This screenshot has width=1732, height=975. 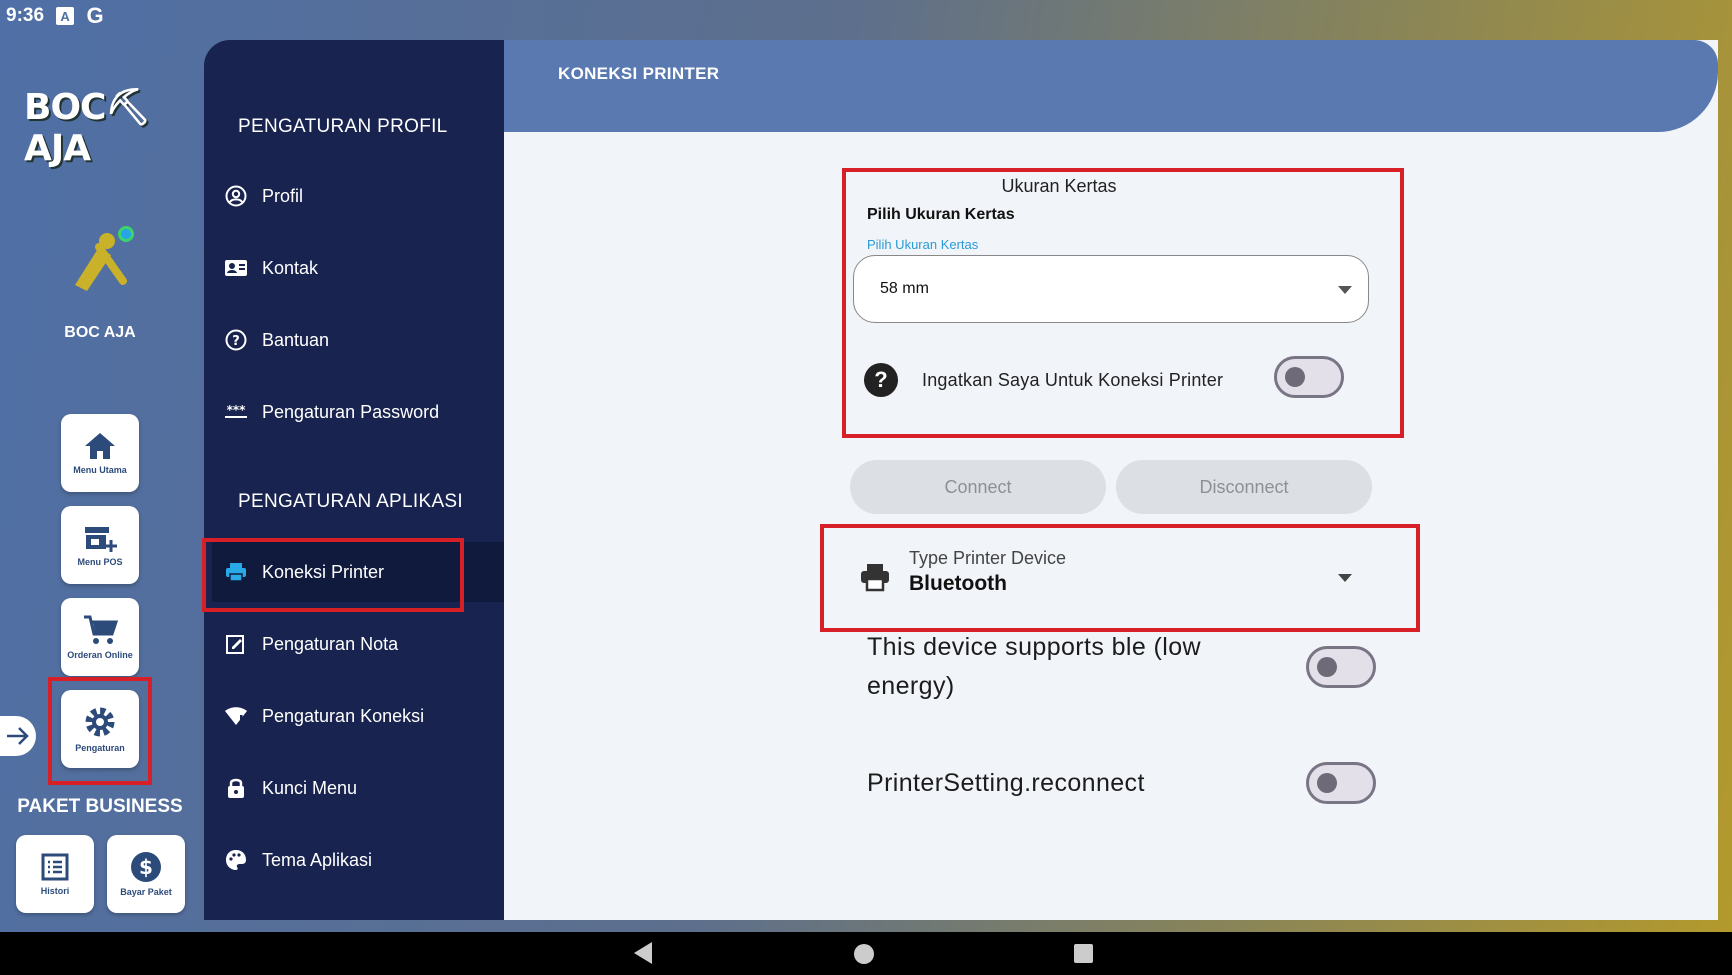 I want to click on home-icon, so click(x=100, y=446).